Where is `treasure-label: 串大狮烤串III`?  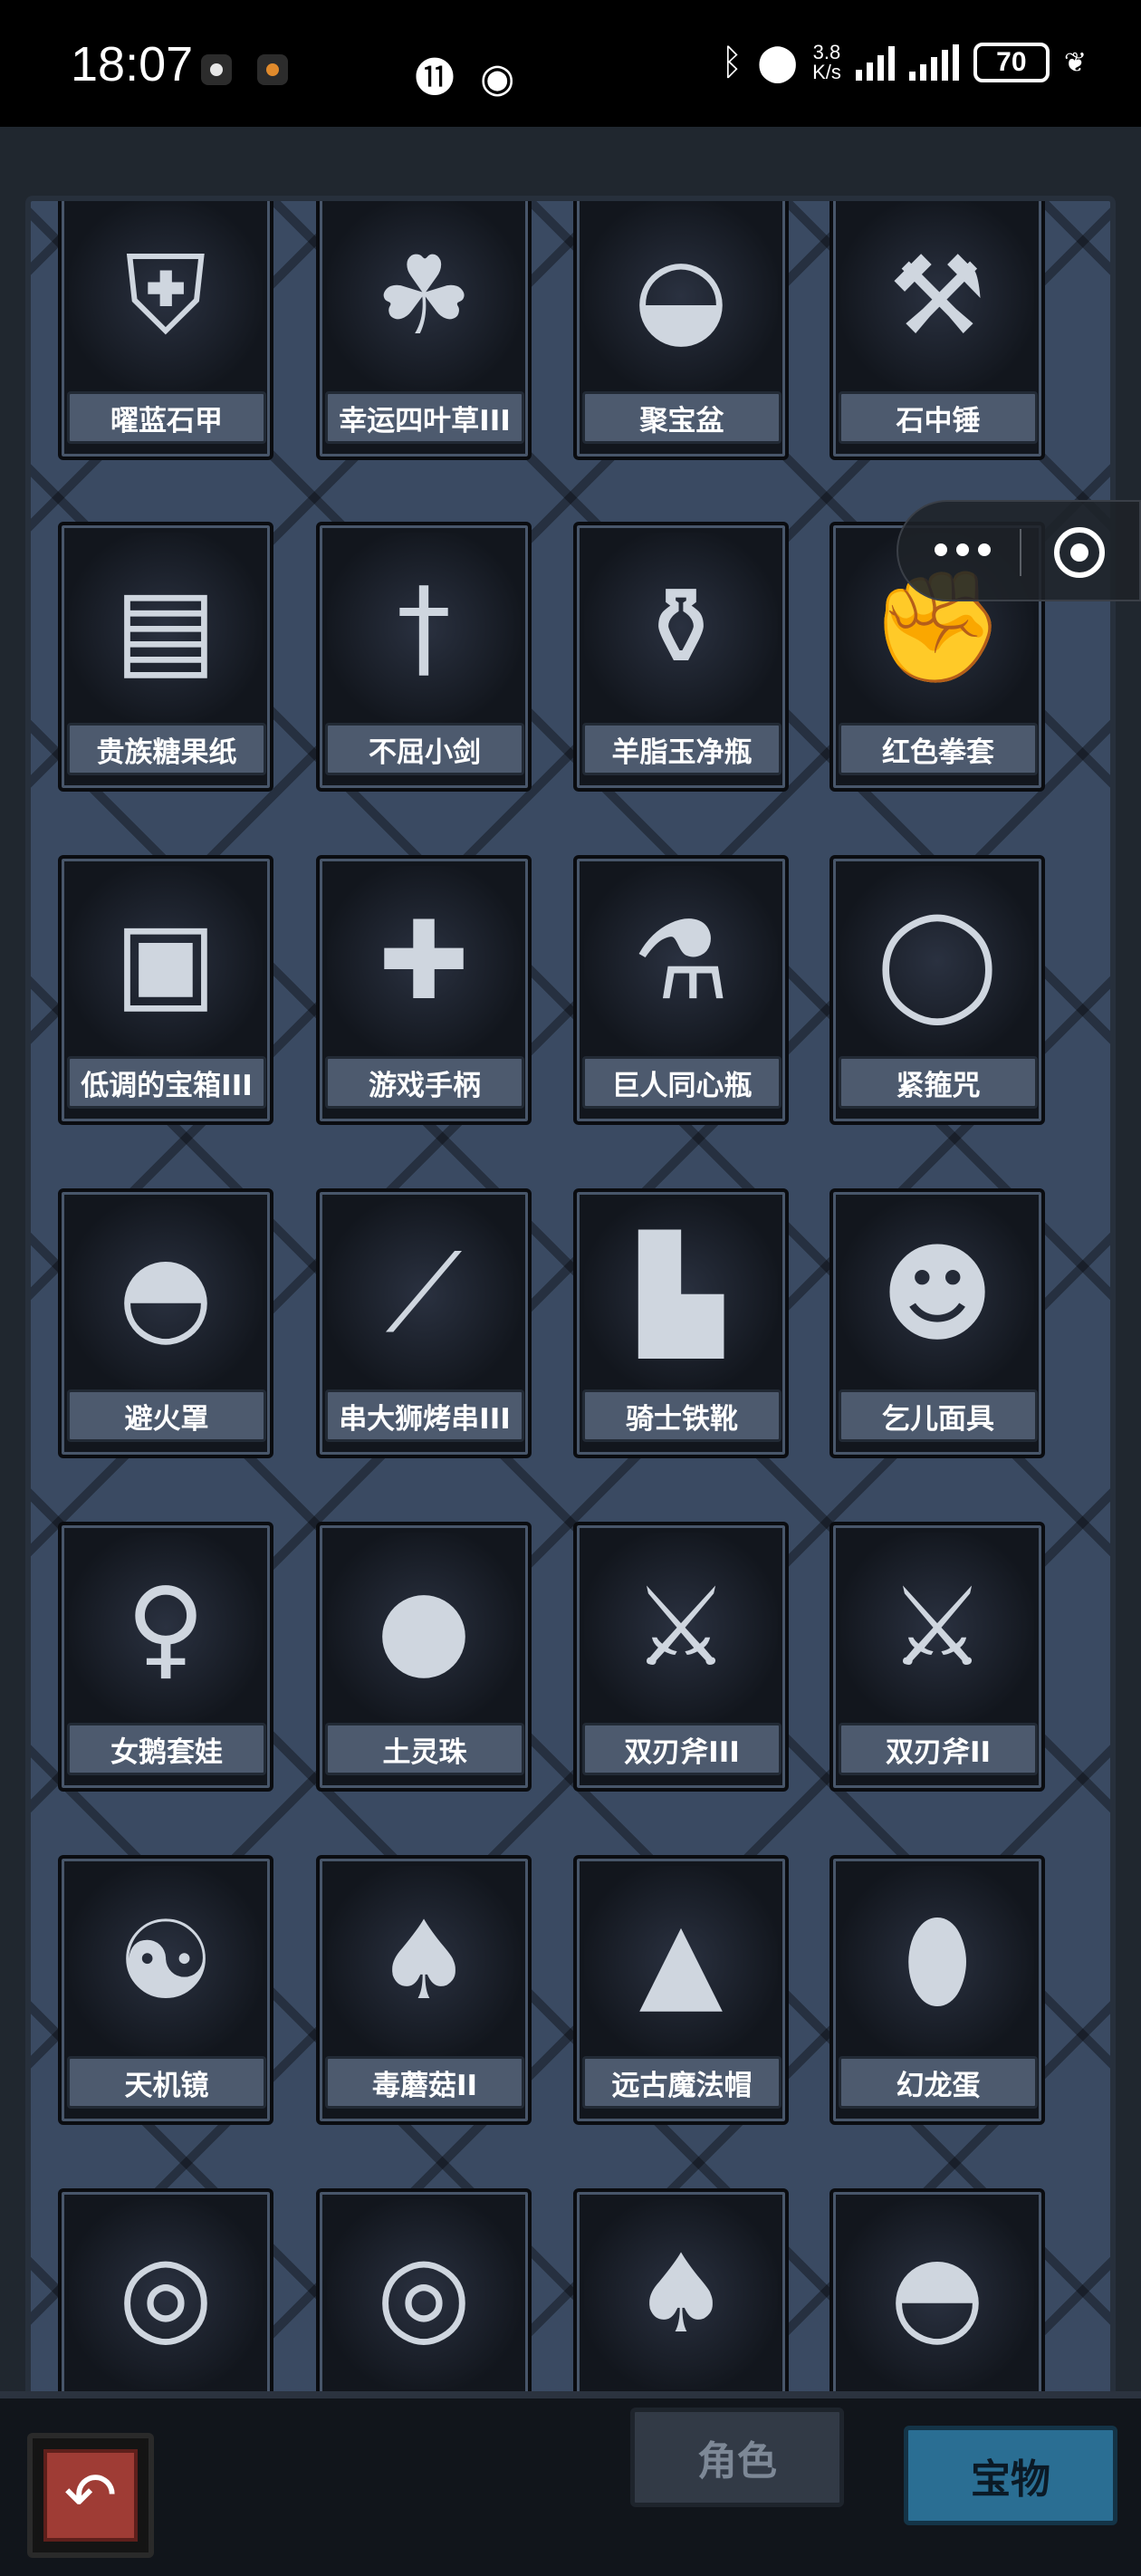 treasure-label: 串大狮烤串III is located at coordinates (425, 1415).